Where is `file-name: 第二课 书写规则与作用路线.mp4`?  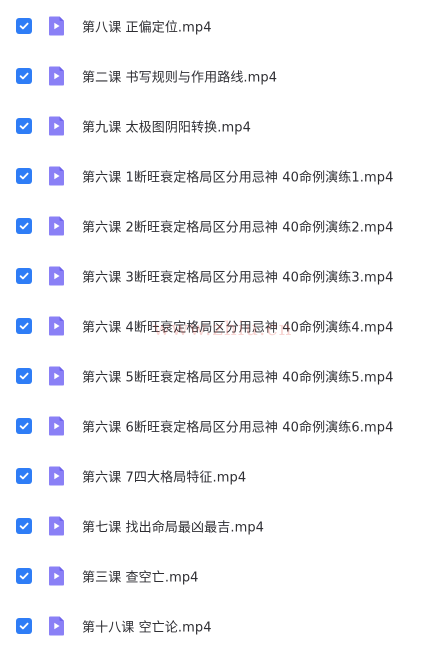
file-name: 第二课 书写规则与作用路线.mp4 is located at coordinates (179, 76).